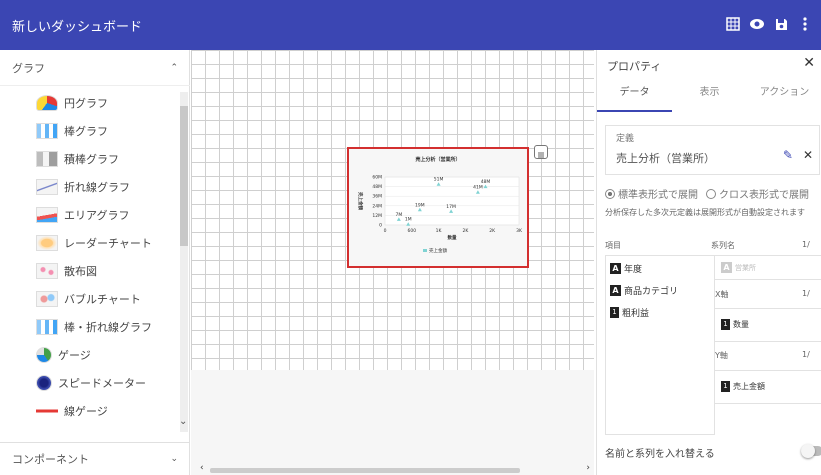  What do you see at coordinates (410, 25) in the screenshot?
I see `app-header: 新しいダッシュボード` at bounding box center [410, 25].